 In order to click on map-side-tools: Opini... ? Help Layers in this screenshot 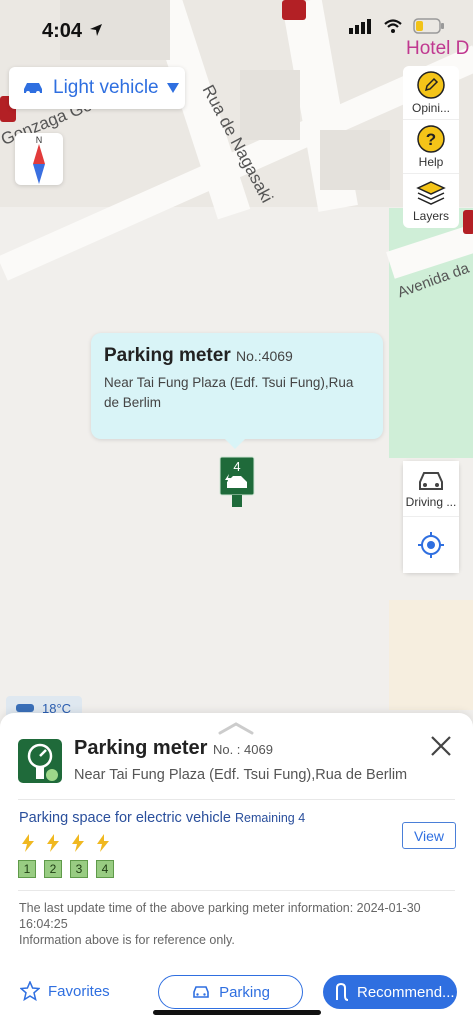, I will do `click(431, 147)`.